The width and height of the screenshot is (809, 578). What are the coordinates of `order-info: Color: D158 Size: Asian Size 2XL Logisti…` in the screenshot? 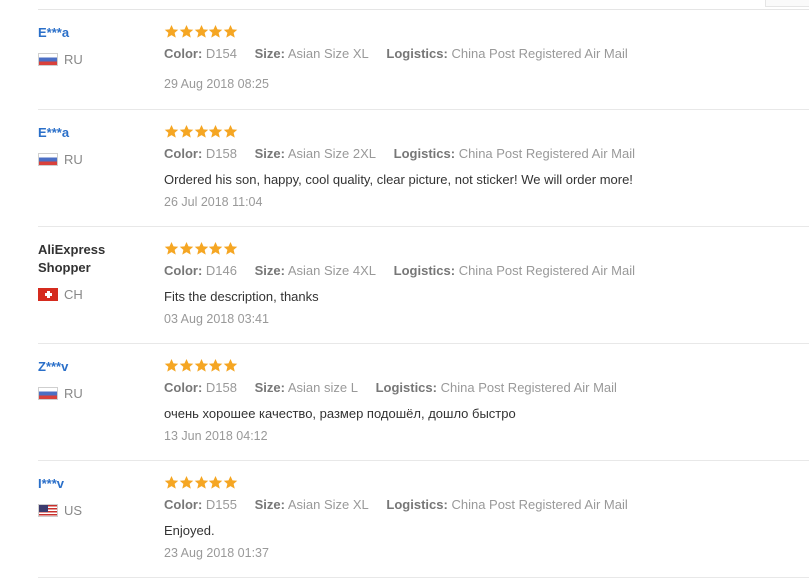 It's located at (399, 153).